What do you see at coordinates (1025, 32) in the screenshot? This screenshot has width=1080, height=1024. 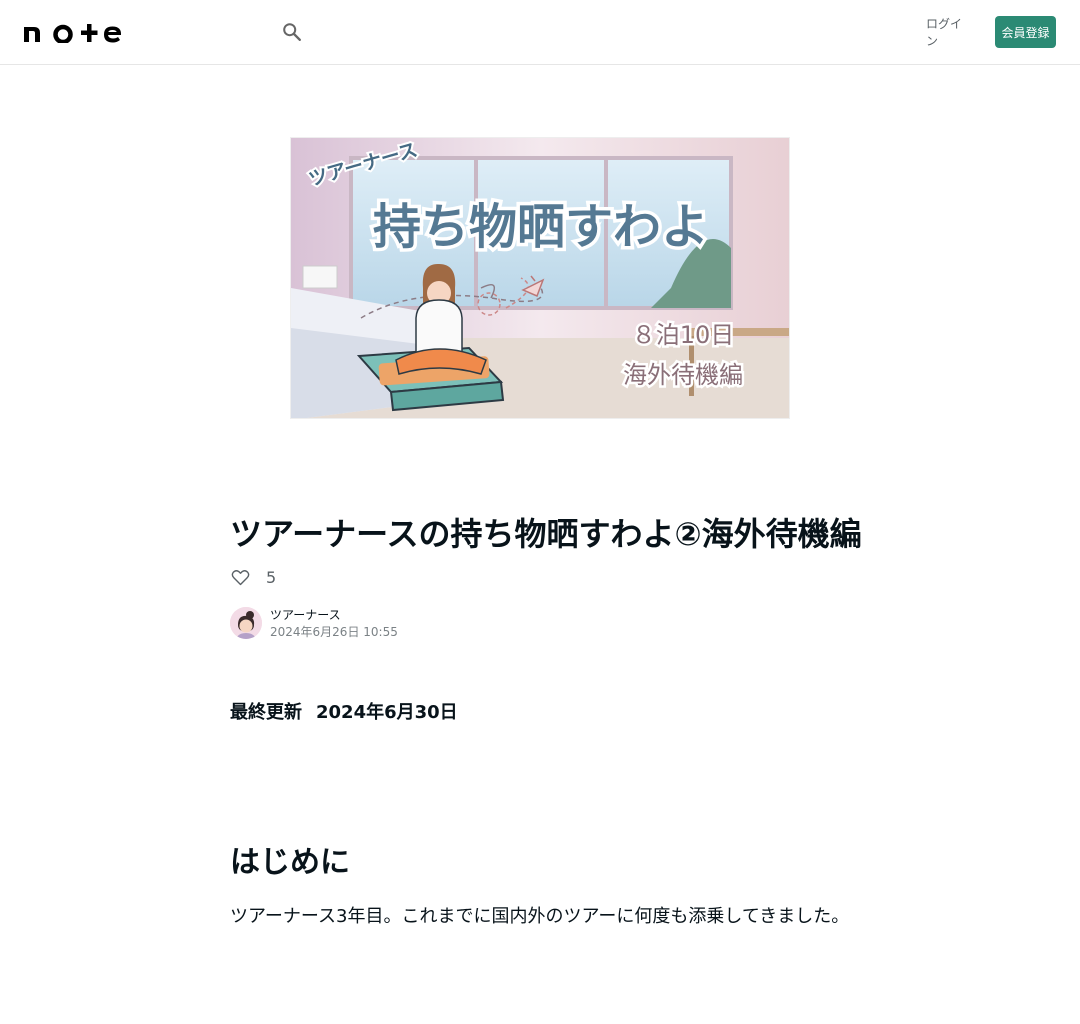 I see `signup-button: 会員登録` at bounding box center [1025, 32].